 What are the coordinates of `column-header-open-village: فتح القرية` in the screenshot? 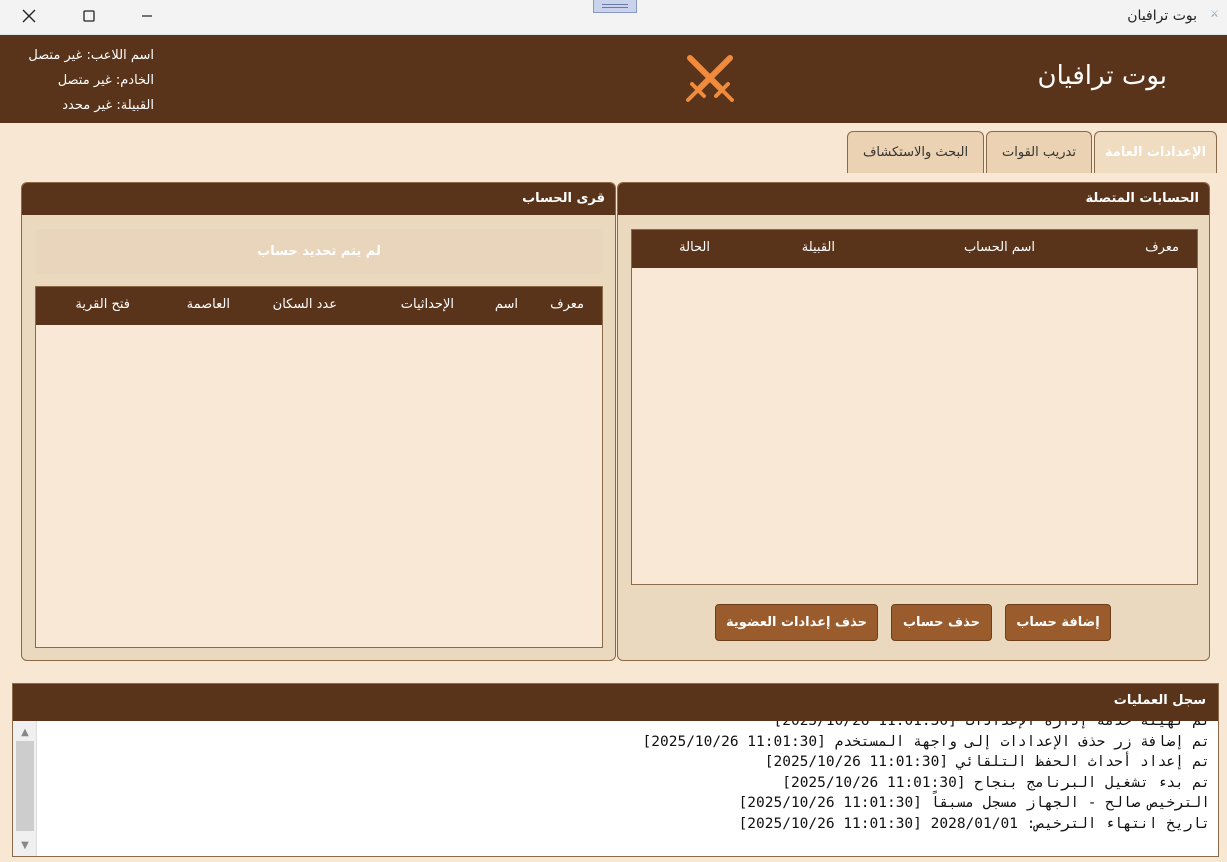 It's located at (102, 304).